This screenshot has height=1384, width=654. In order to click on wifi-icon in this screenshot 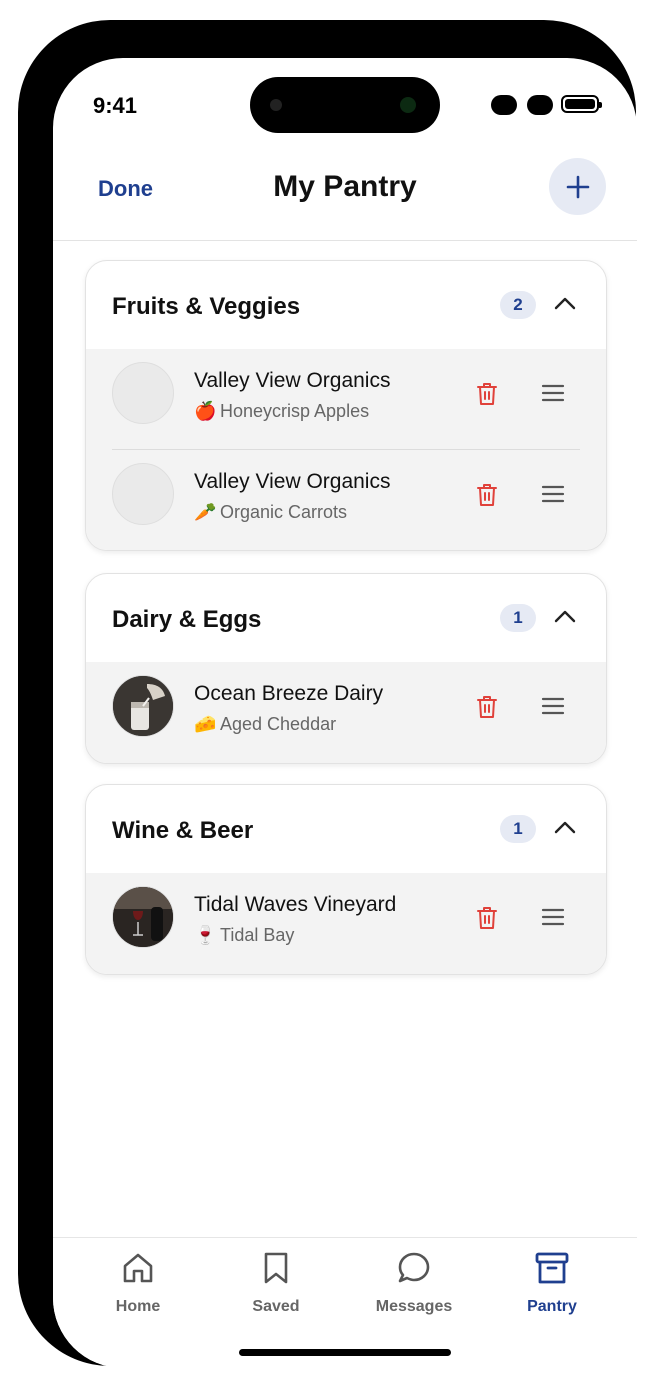, I will do `click(540, 105)`.